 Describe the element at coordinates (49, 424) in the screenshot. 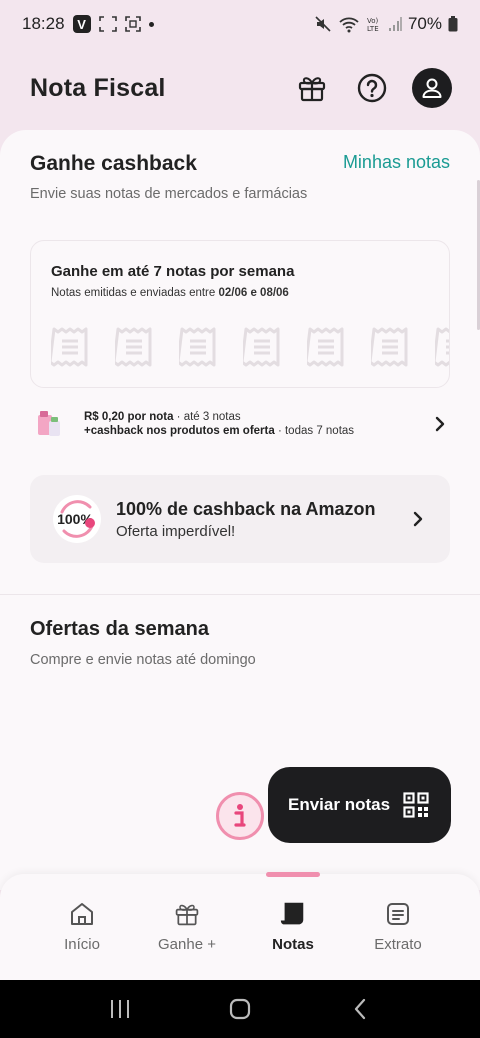

I see `products-illustration` at that location.